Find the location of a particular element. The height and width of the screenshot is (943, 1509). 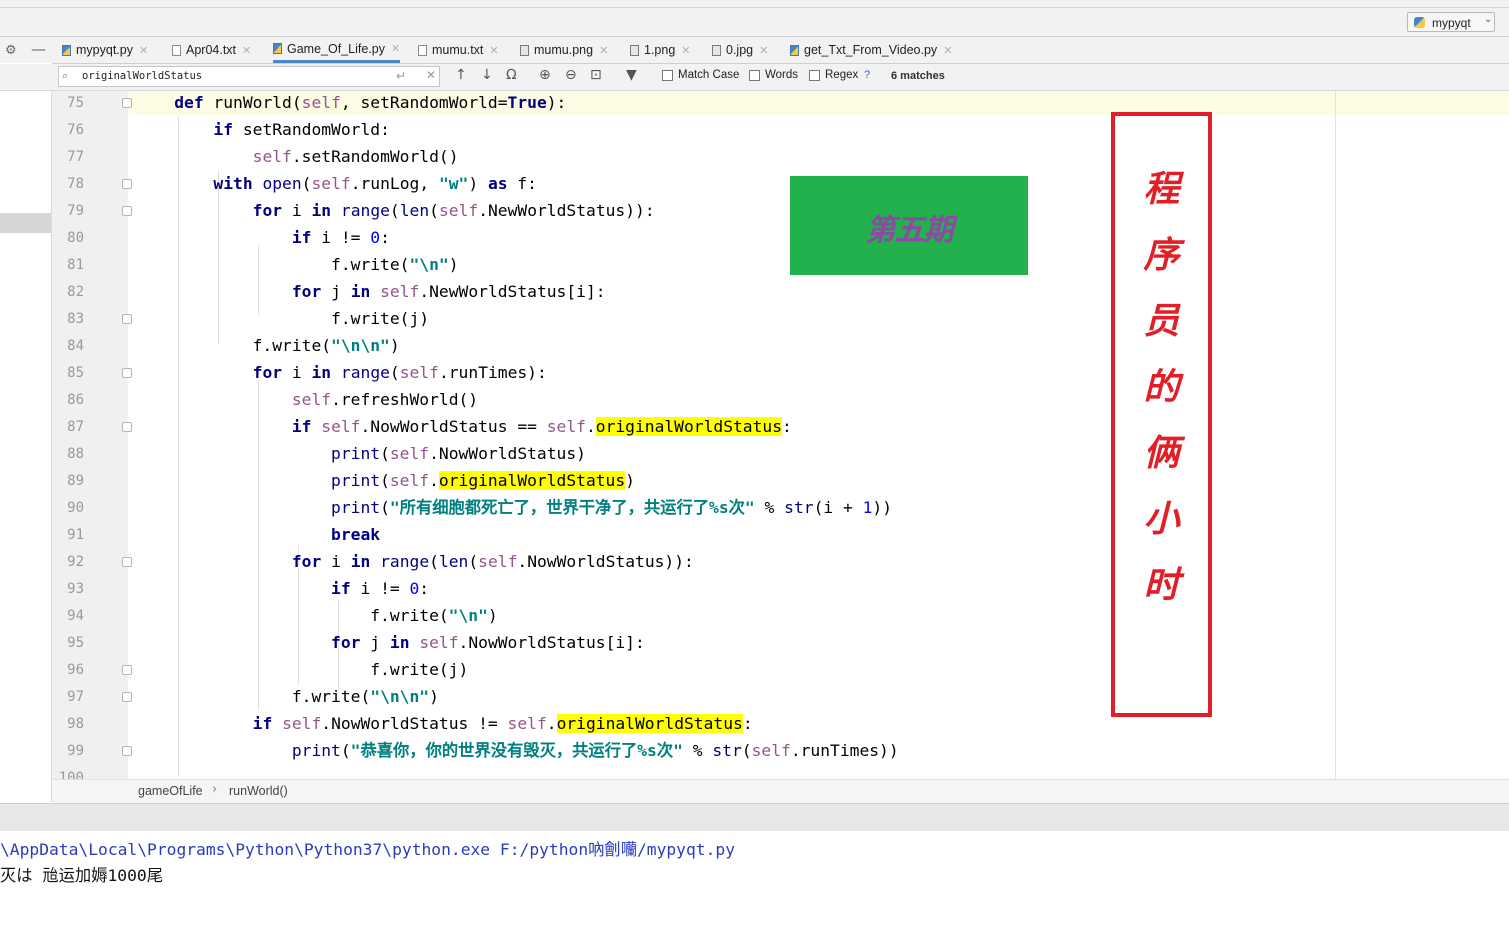

words-checkbox is located at coordinates (754, 75).